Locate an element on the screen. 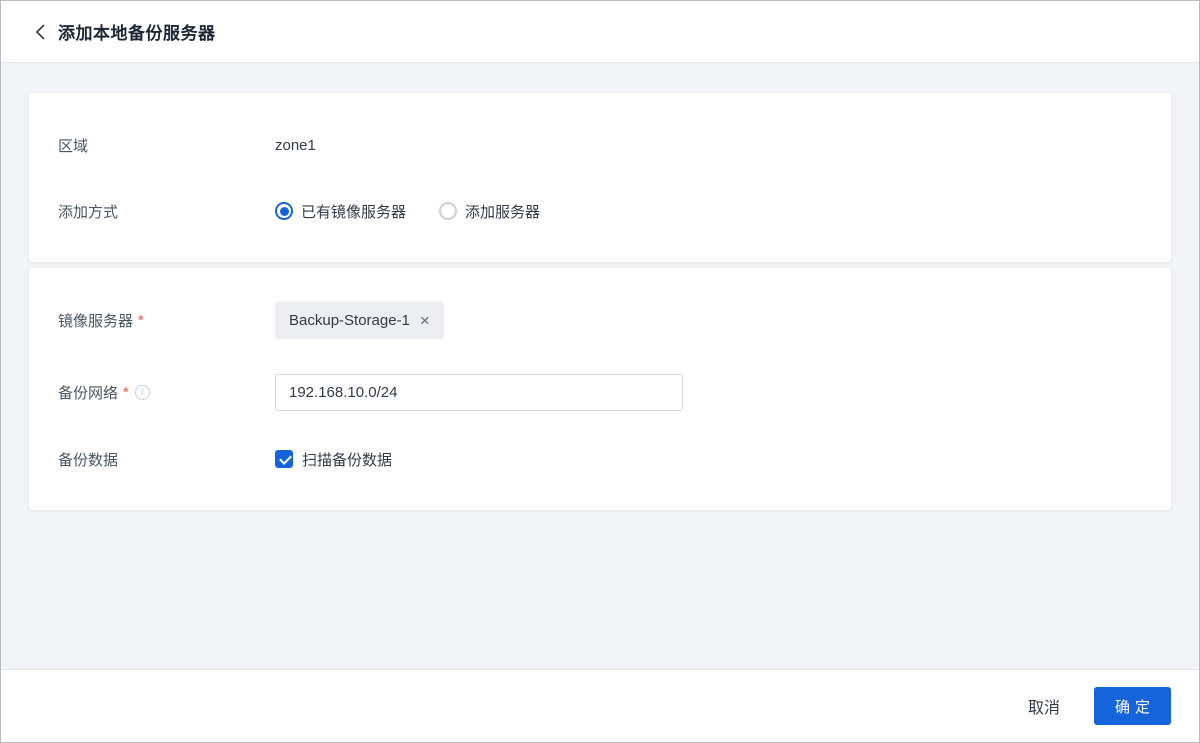  scan-backup-data-checkbox: 扫描备份数据 is located at coordinates (333, 459).